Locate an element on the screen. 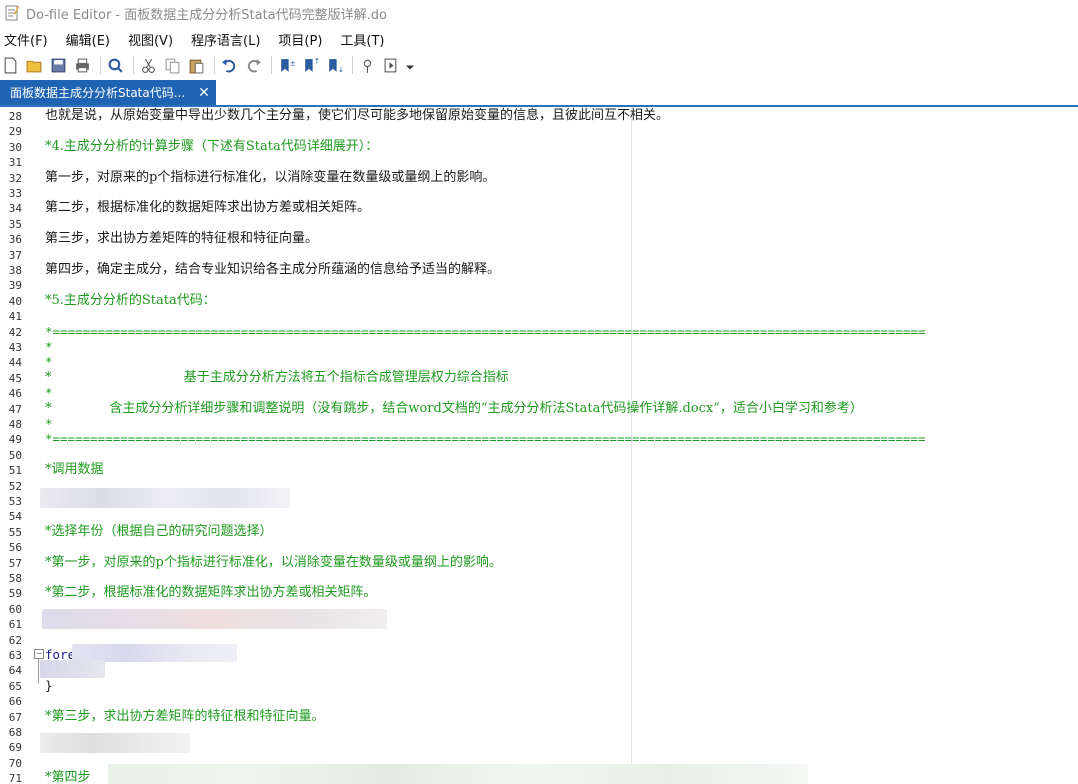  line-number: 70 is located at coordinates (15, 763).